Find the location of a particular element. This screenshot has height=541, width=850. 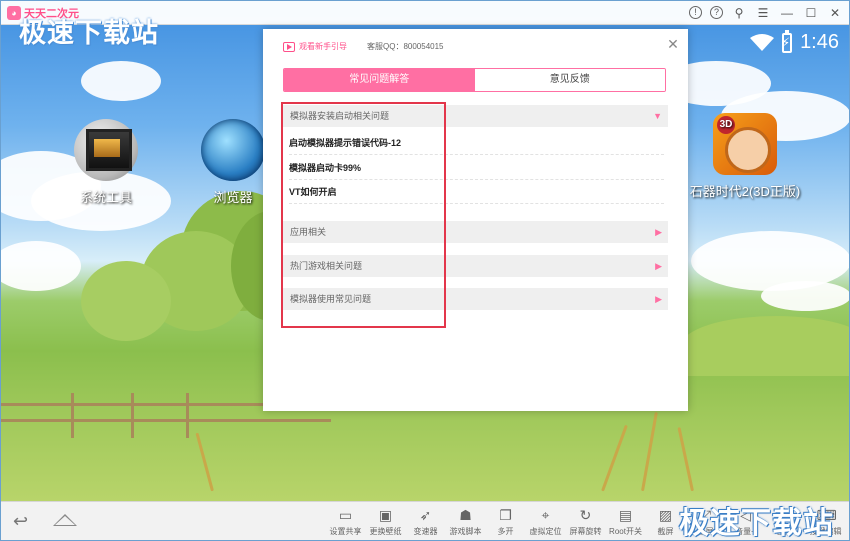

section-title: 模拟器安装启动相关问题 is located at coordinates (340, 116).